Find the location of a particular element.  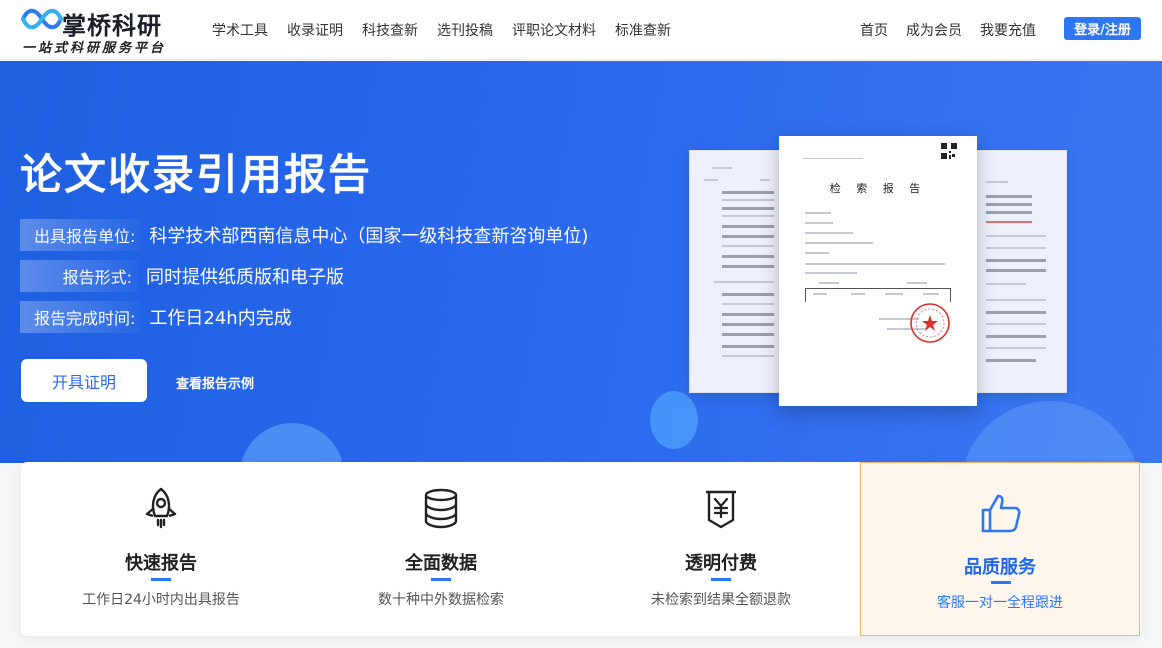

info-row-issuer: 出具报告单位: 科学技术部西南信息中心（国家一级科技查新咨询单位) is located at coordinates (304, 235).